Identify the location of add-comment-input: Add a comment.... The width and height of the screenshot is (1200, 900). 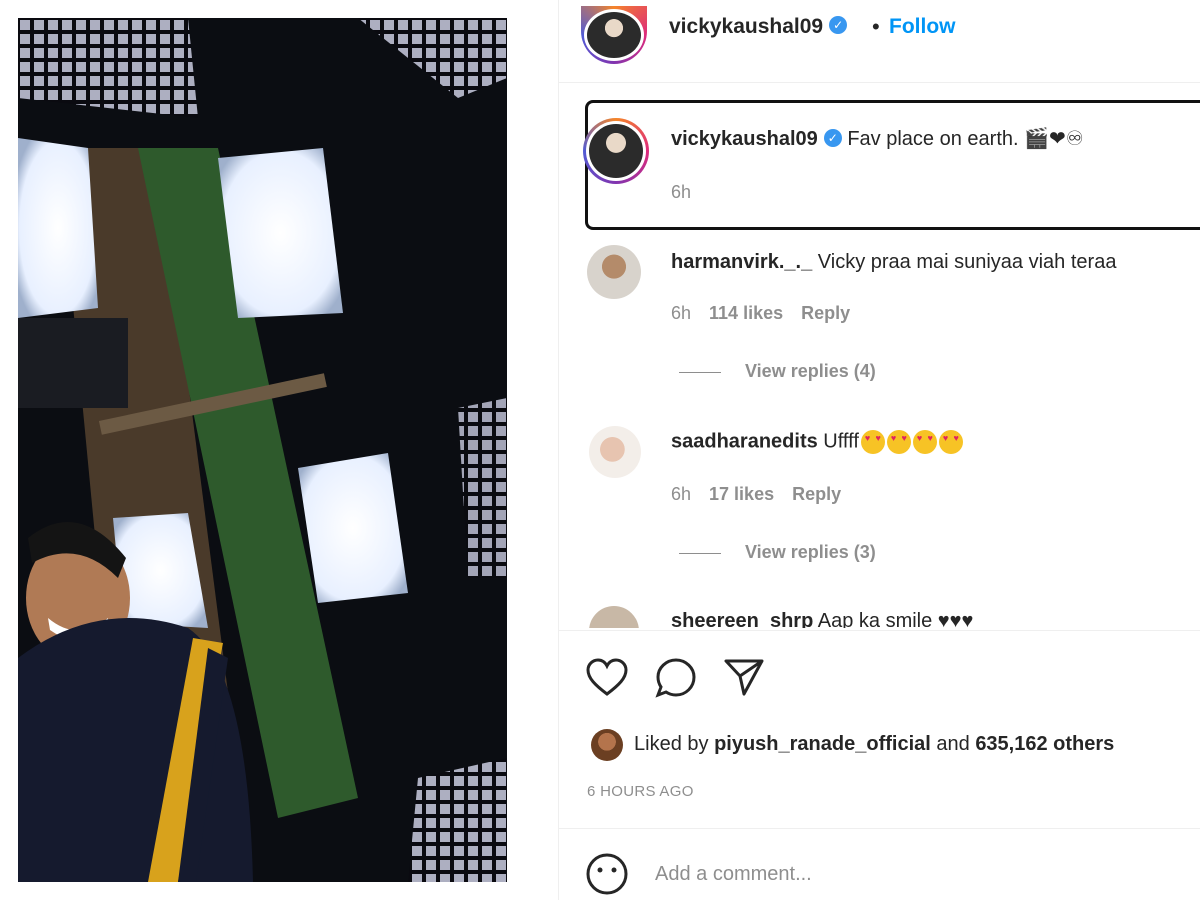
(733, 874).